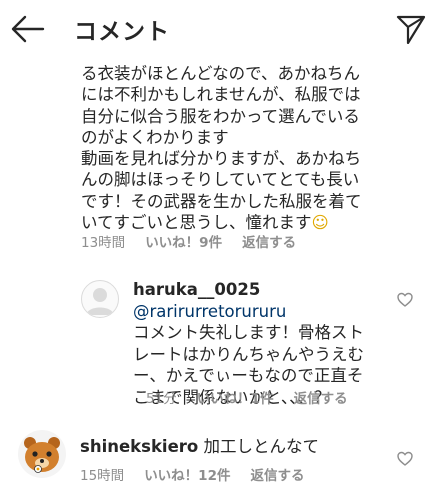  Describe the element at coordinates (248, 375) in the screenshot. I see `comment-line: ー、かえでぃーもなので正直そ` at that location.